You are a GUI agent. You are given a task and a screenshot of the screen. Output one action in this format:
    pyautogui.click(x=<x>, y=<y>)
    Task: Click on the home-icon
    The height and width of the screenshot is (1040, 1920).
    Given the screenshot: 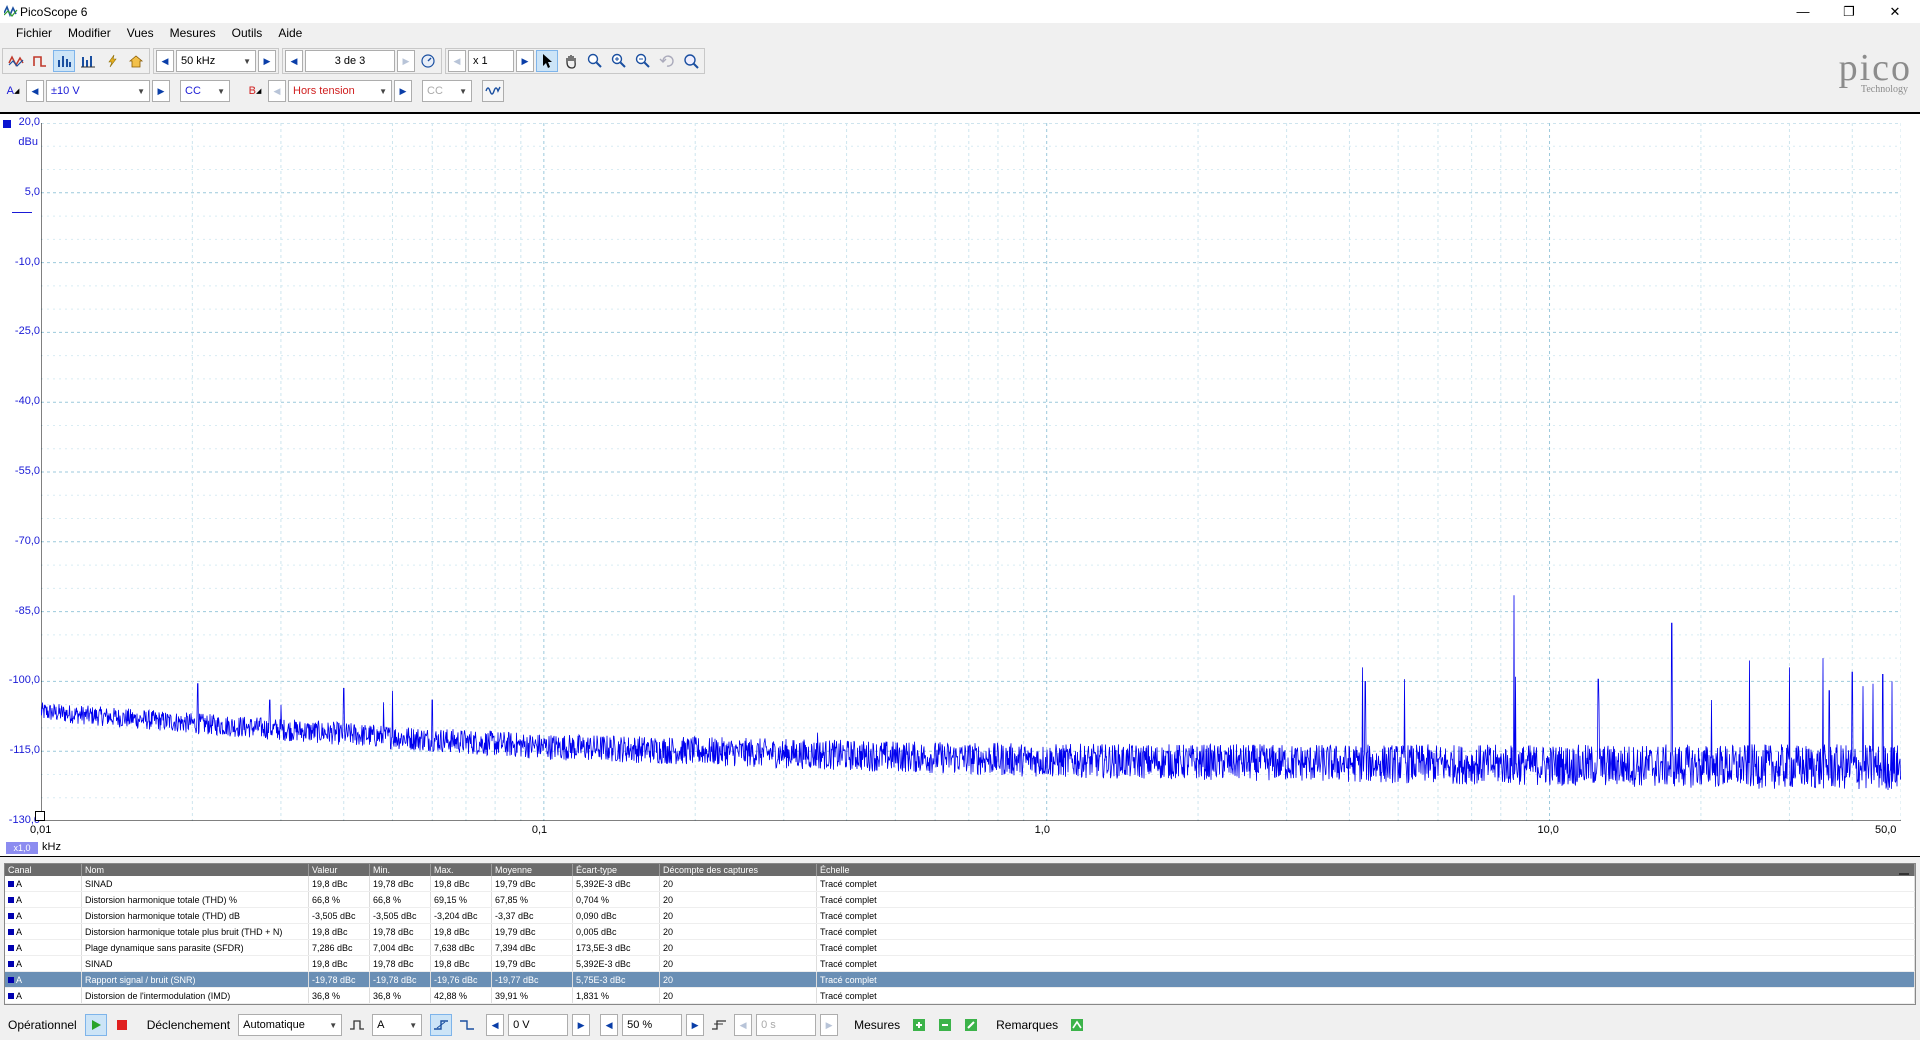 What is the action you would take?
    pyautogui.click(x=136, y=61)
    